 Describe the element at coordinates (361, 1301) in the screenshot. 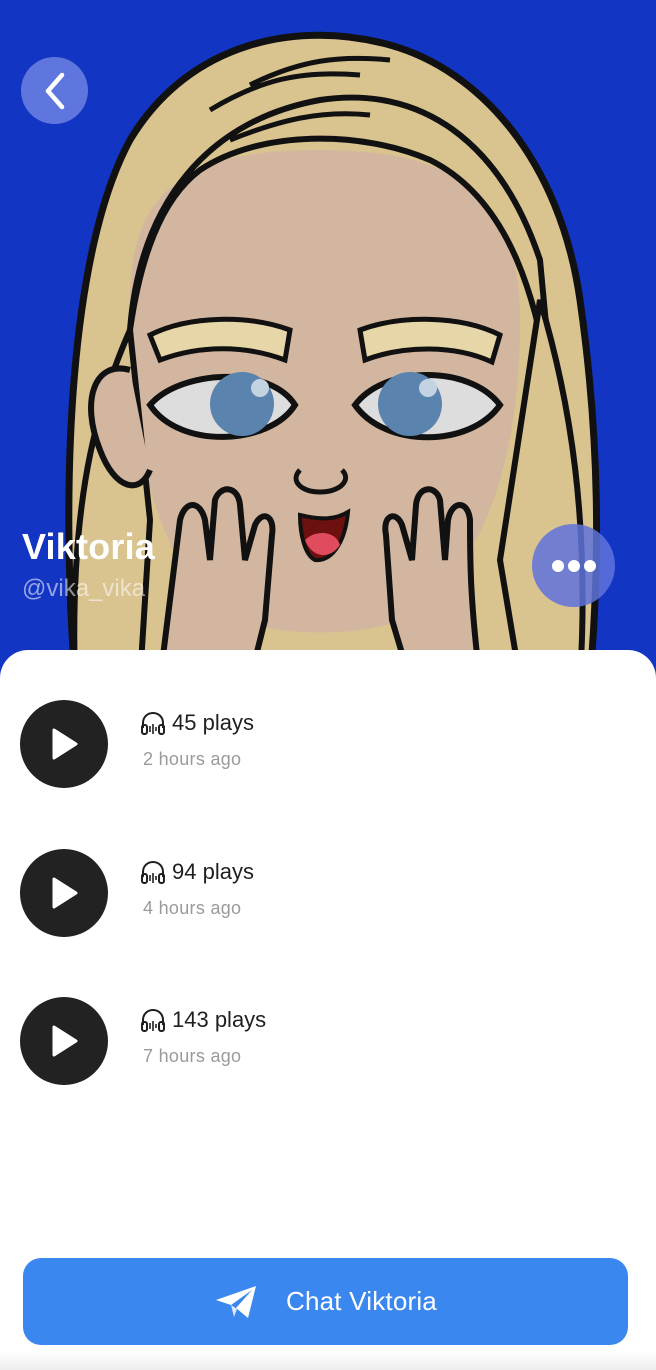

I see `chat-button-label: Chat Viktoria` at that location.